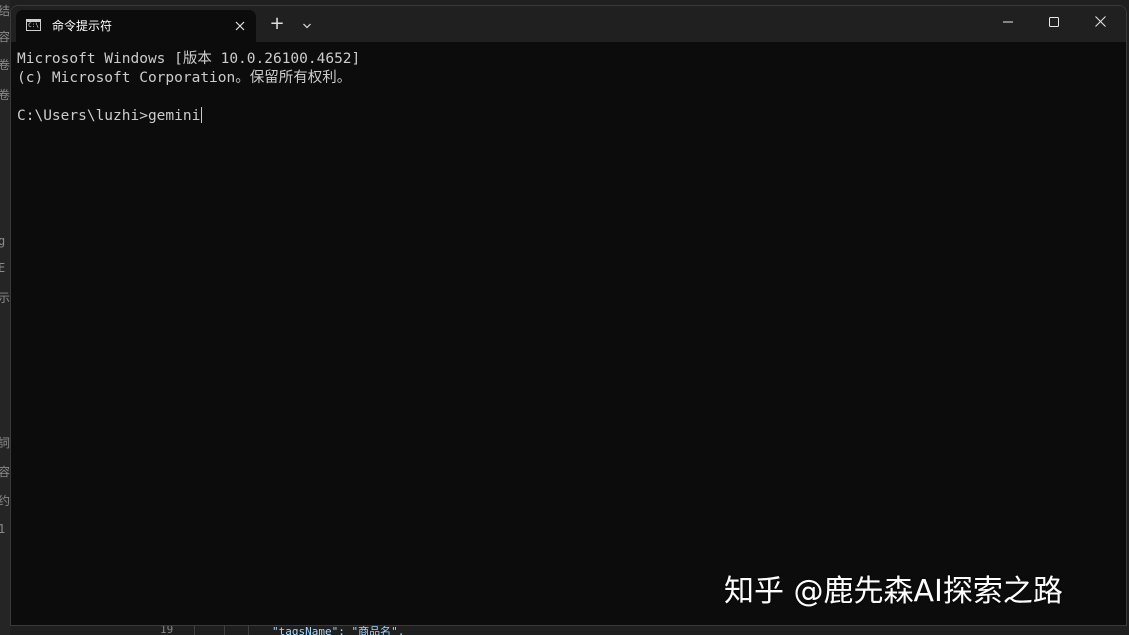 This screenshot has height=635, width=1129. Describe the element at coordinates (202, 115) in the screenshot. I see `text-cursor` at that location.